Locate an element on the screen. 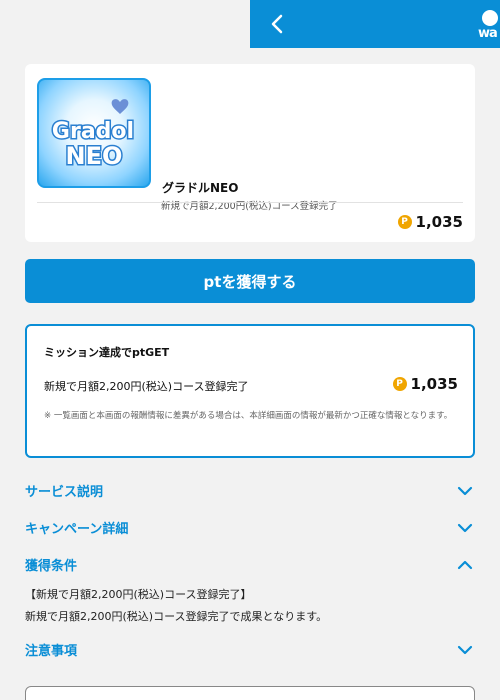 This screenshot has height=700, width=500. mission-title: ミッション達成でptGET is located at coordinates (107, 352).